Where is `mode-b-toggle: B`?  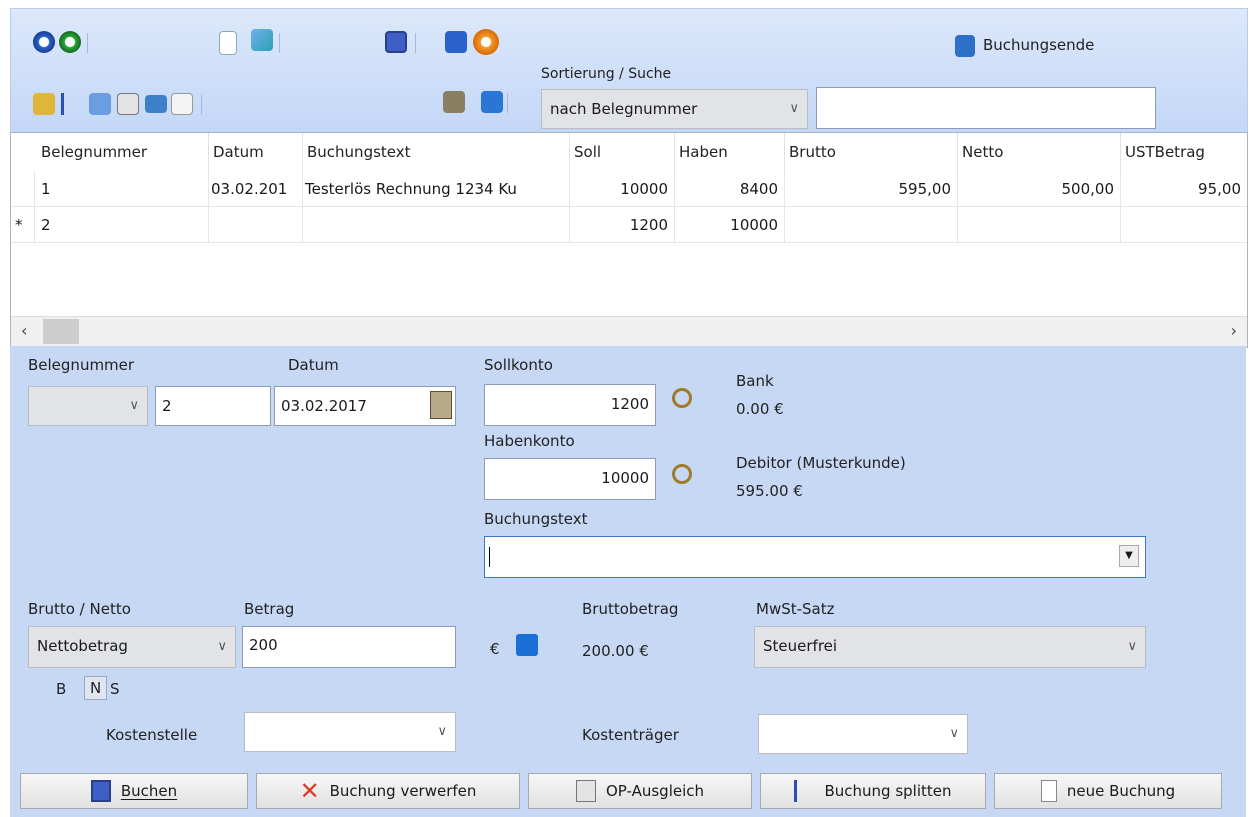
mode-b-toggle: B is located at coordinates (61, 689).